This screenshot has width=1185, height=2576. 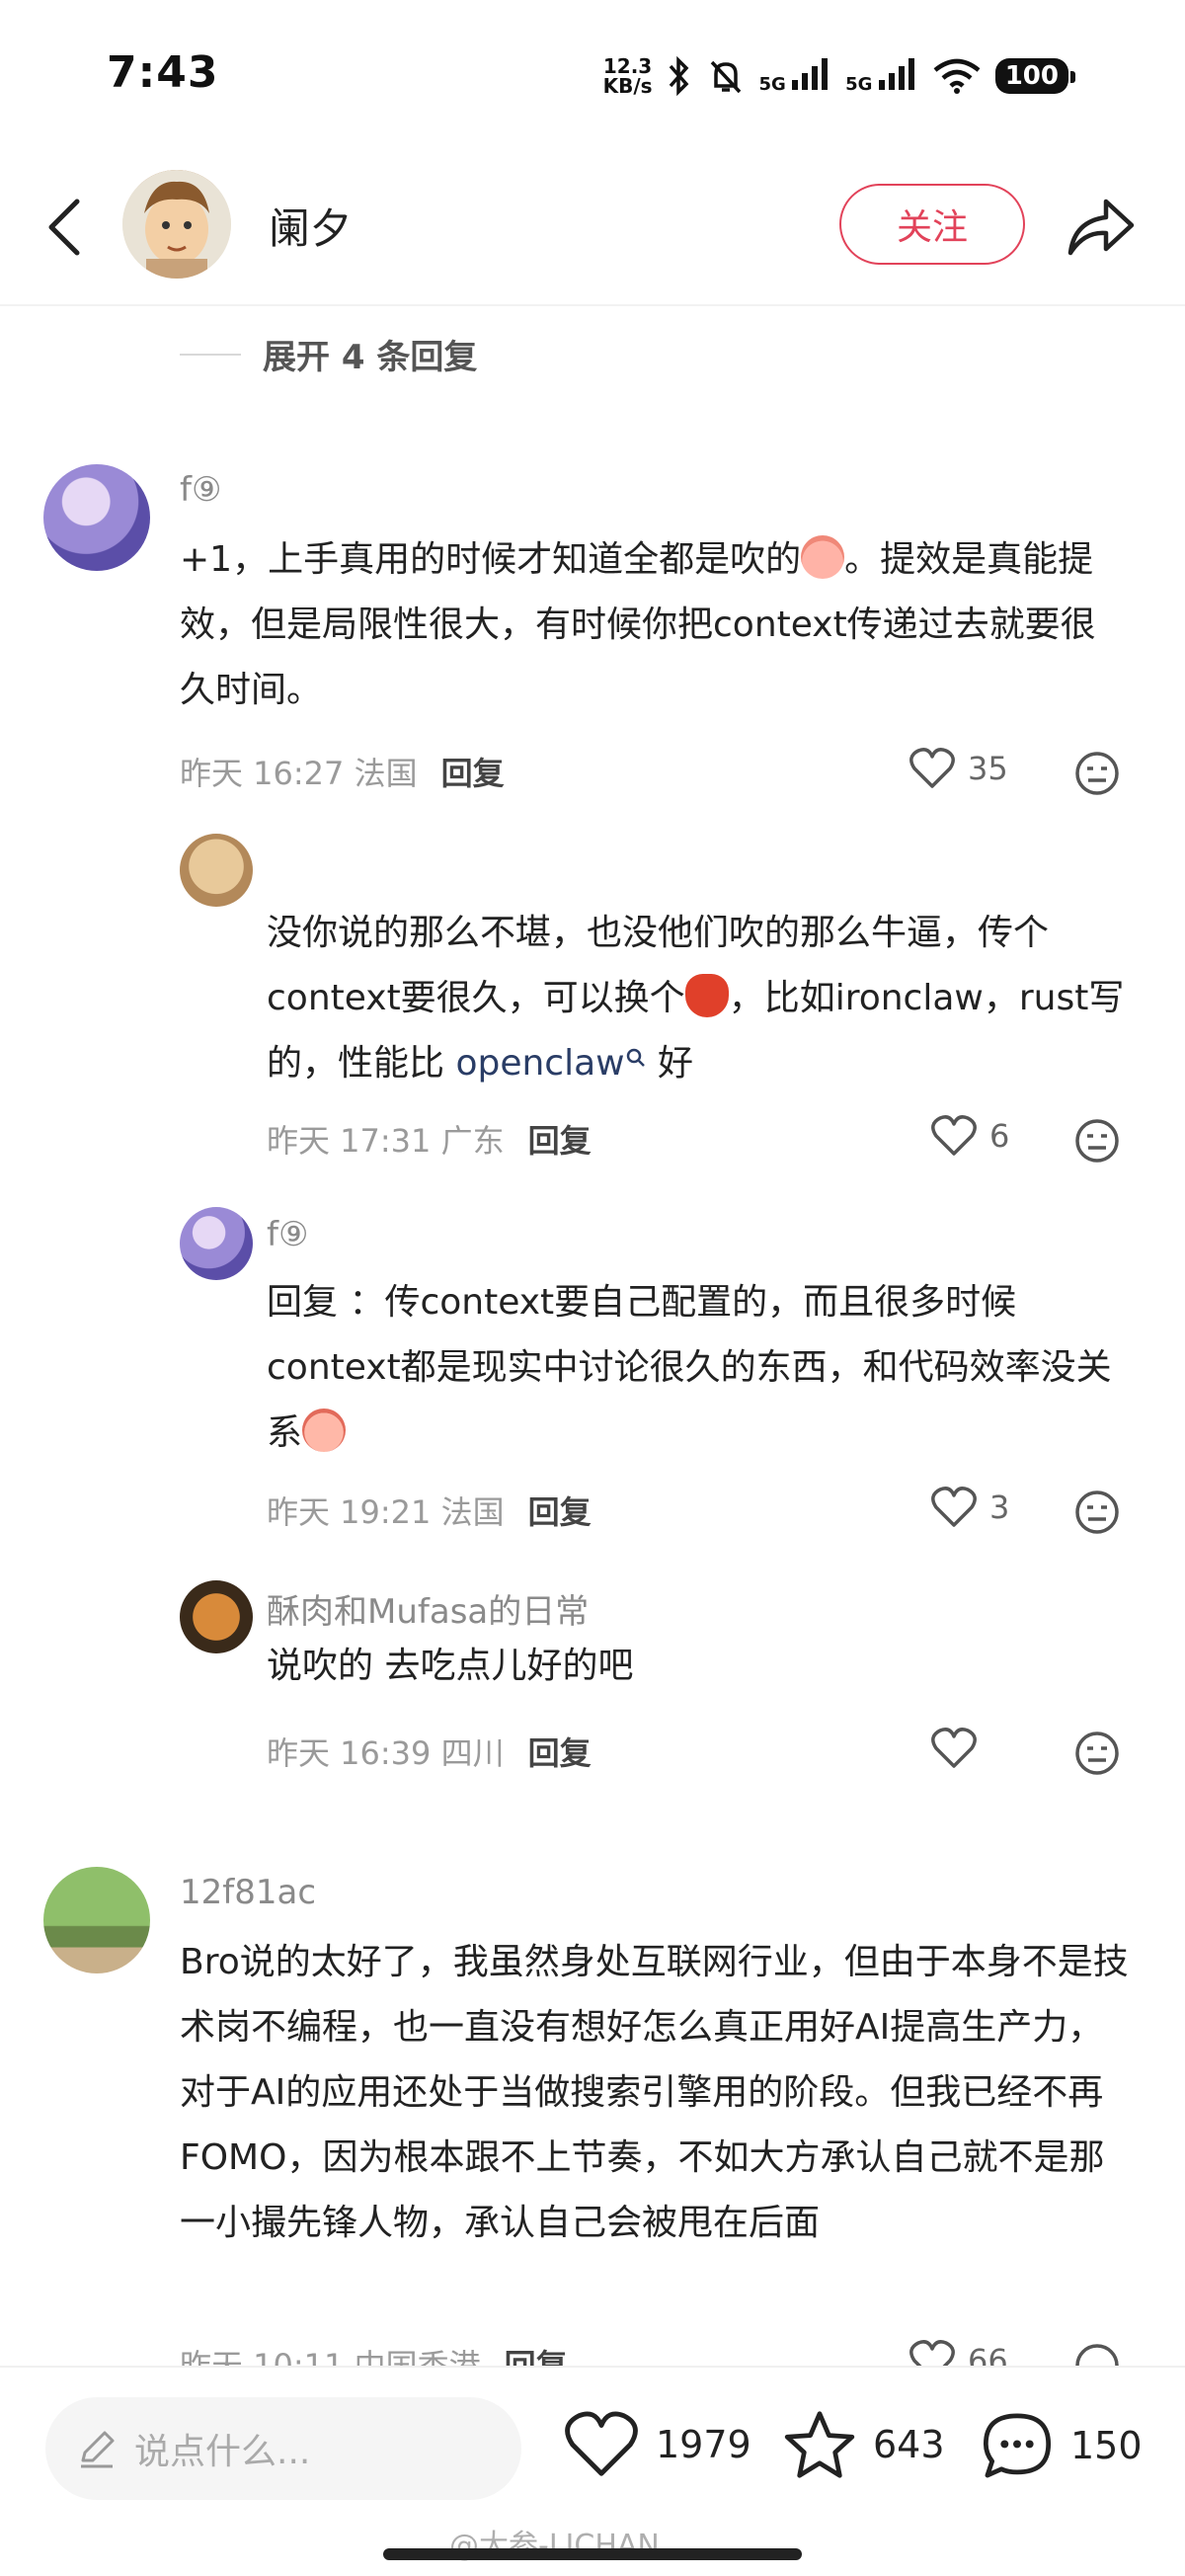 I want to click on like-post-button: 1979, so click(x=657, y=2444).